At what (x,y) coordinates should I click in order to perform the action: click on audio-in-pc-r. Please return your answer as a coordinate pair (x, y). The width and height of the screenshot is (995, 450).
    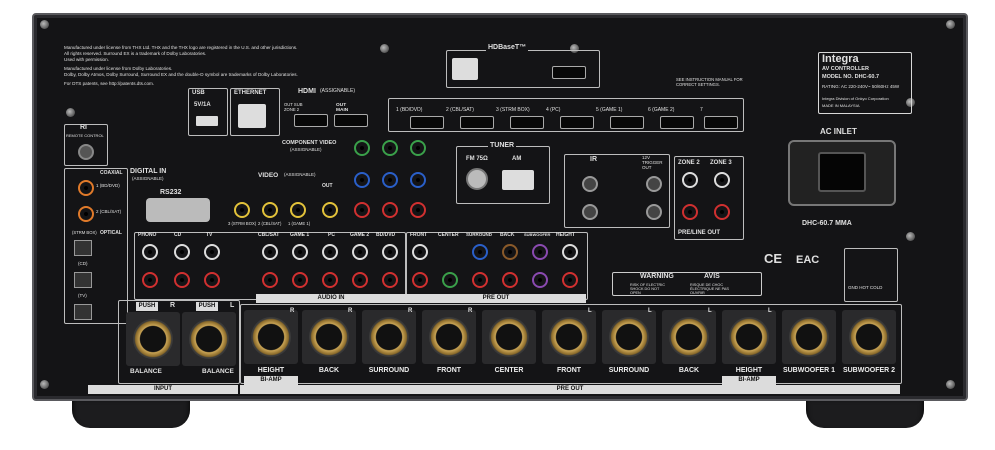
    Looking at the image, I should click on (330, 280).